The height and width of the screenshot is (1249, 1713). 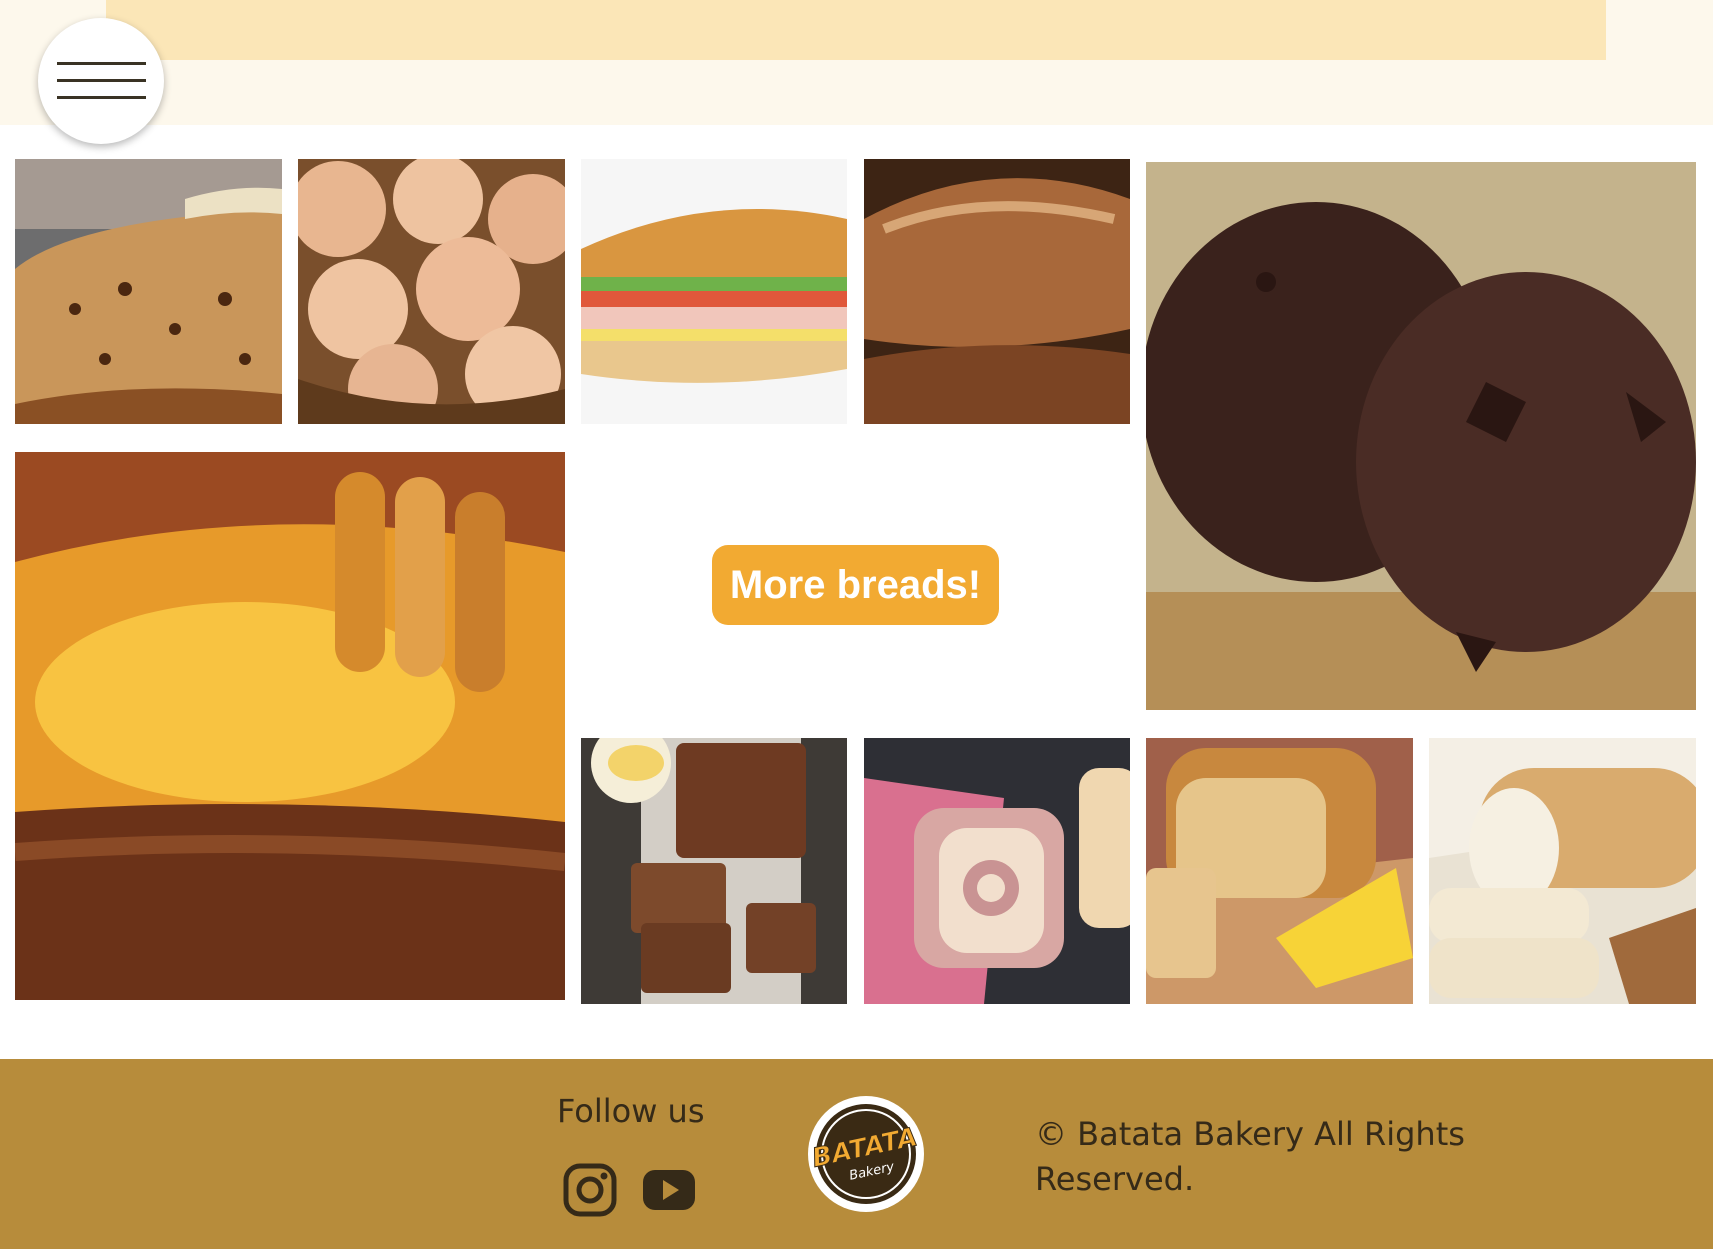 What do you see at coordinates (669, 1190) in the screenshot?
I see `youtube-icon` at bounding box center [669, 1190].